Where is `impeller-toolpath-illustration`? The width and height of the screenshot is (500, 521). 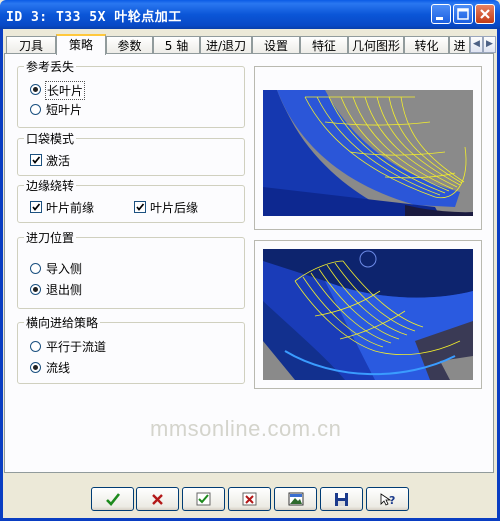 impeller-toolpath-illustration is located at coordinates (368, 314).